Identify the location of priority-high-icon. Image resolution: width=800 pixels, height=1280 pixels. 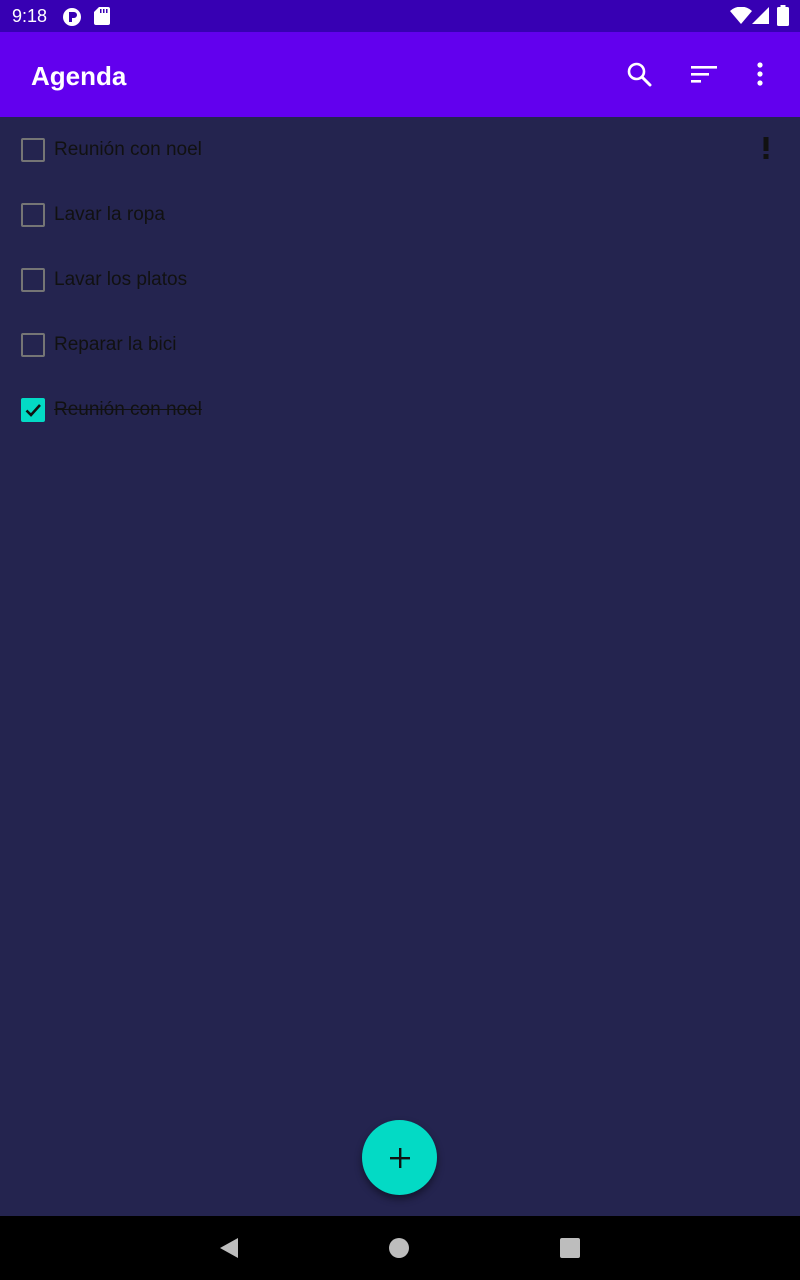
(766, 149).